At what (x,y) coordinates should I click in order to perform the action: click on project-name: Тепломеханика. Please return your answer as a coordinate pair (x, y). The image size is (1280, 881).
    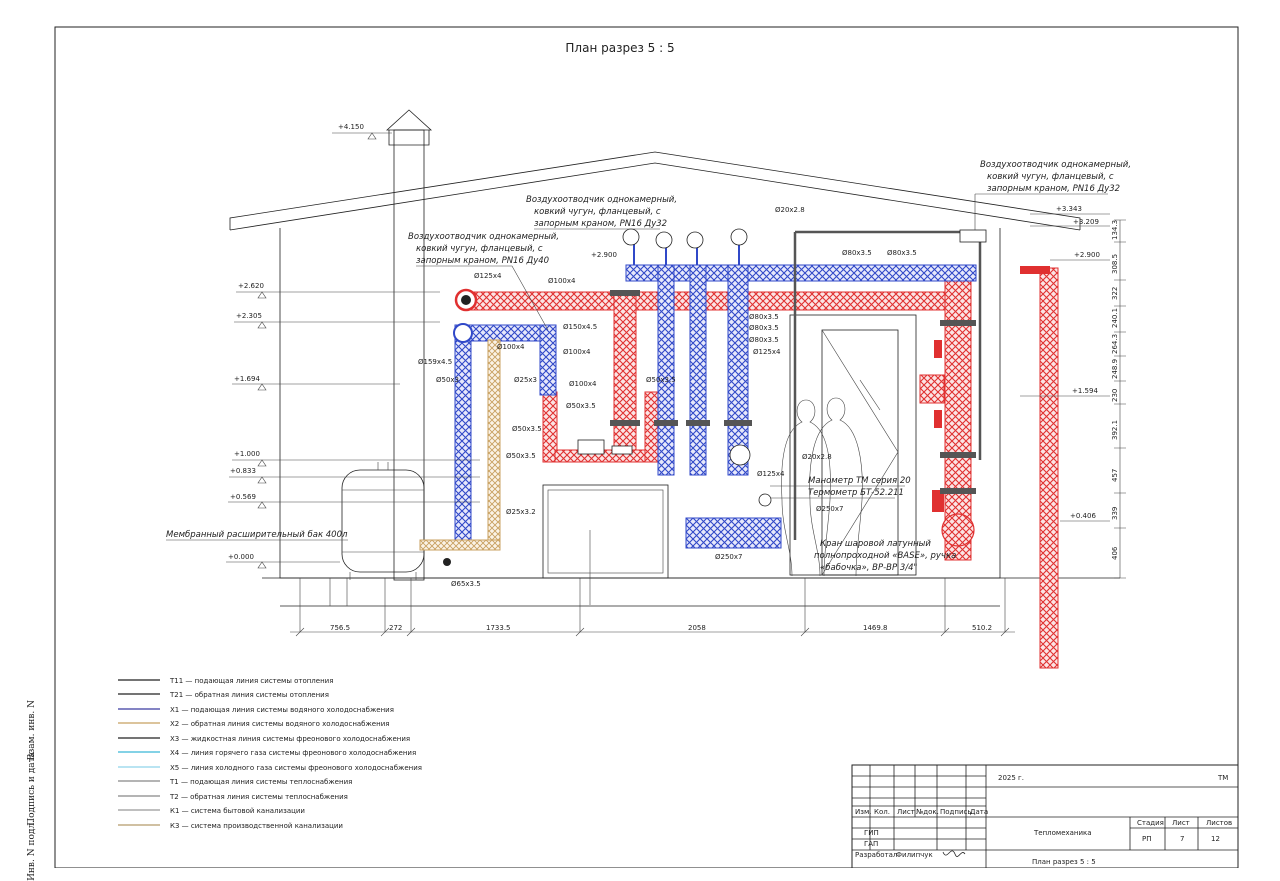
    Looking at the image, I should click on (1062, 833).